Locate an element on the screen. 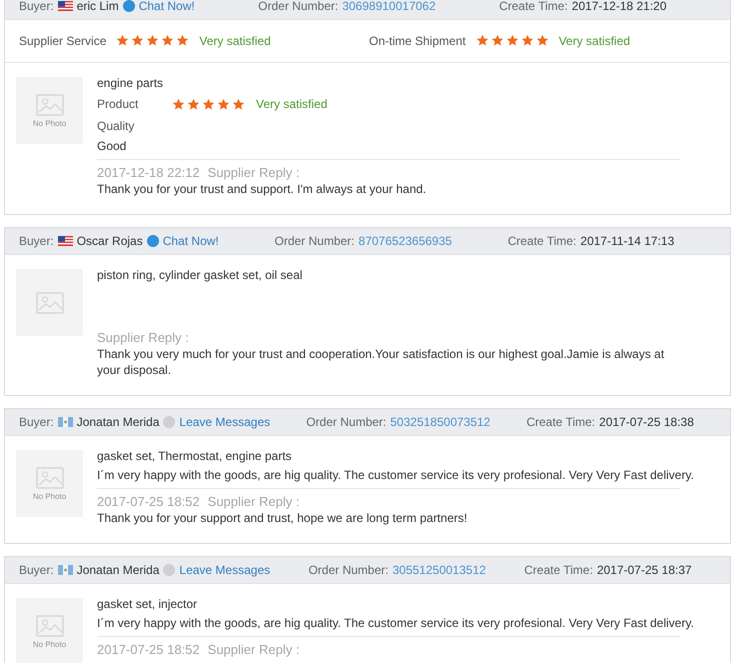 This screenshot has width=742, height=663. create-time: 2017-11-14 17:13 is located at coordinates (627, 241).